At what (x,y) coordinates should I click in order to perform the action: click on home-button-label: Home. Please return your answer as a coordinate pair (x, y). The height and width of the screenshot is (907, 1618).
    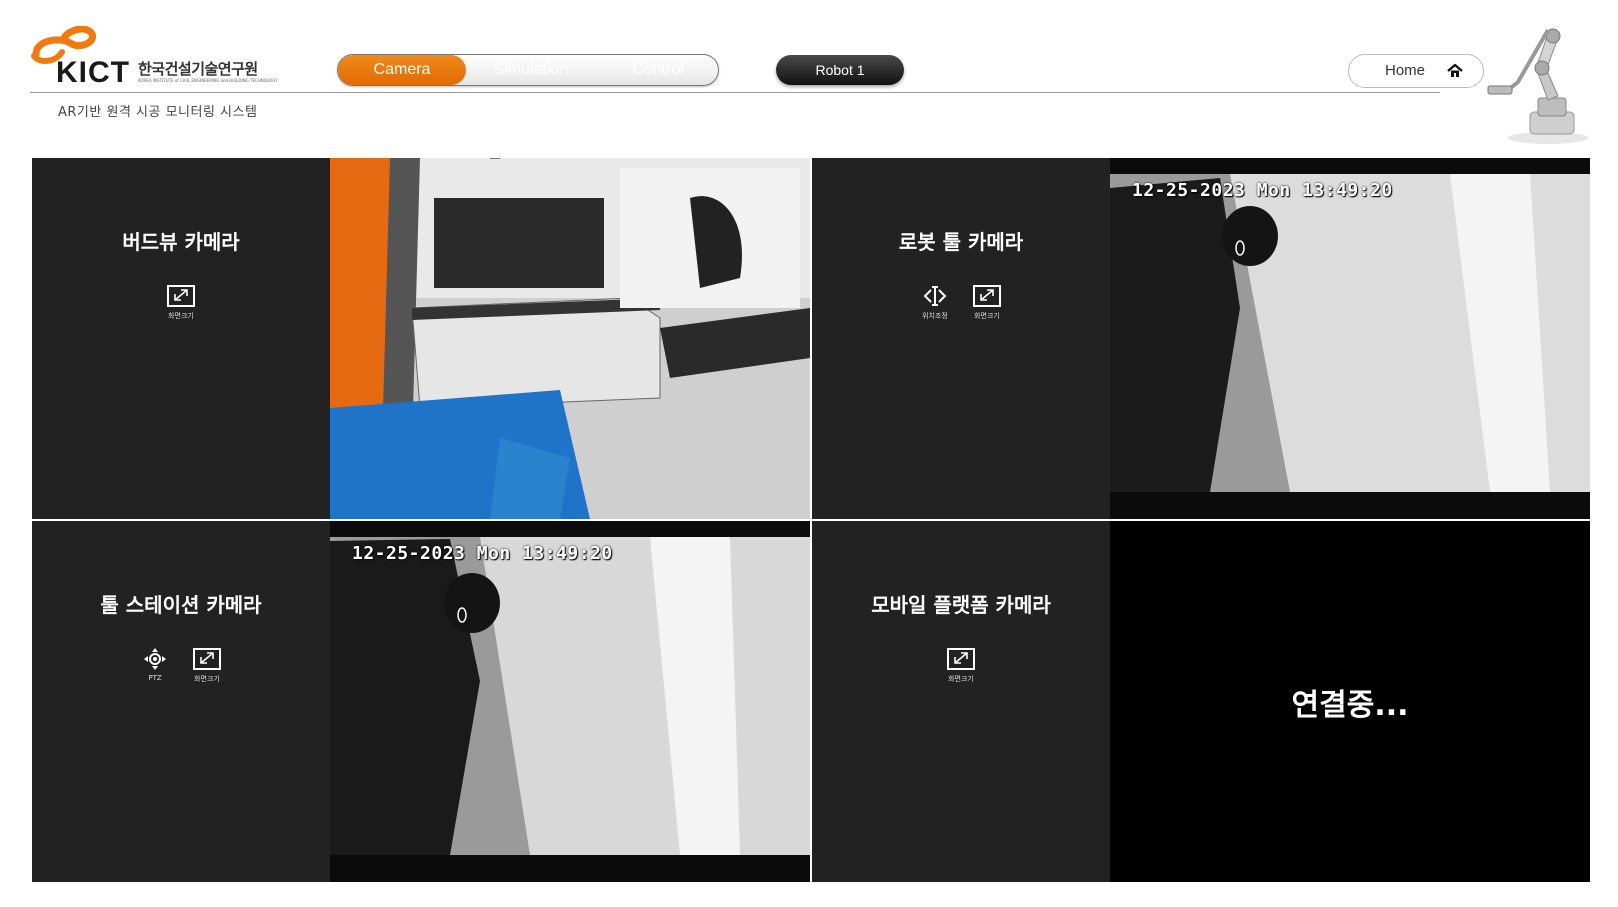
    Looking at the image, I should click on (1405, 70).